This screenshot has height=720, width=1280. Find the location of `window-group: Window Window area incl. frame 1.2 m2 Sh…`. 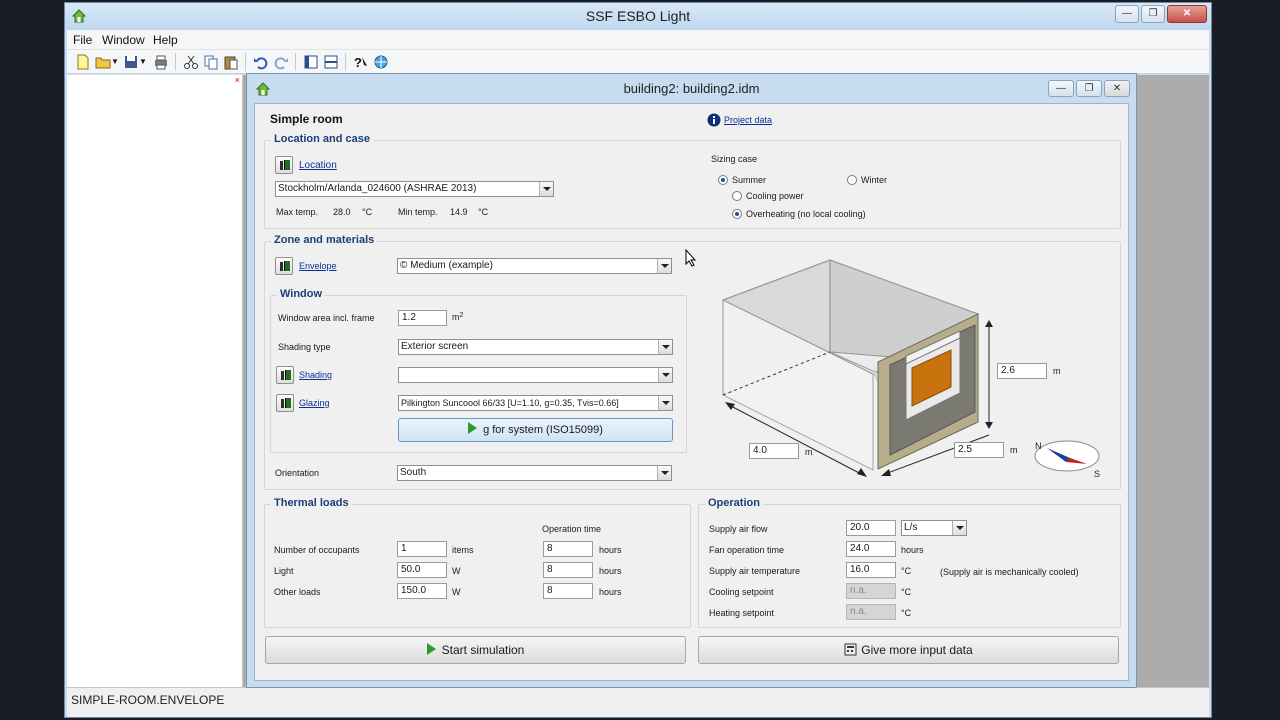

window-group: Window Window area incl. frame 1.2 m2 Sh… is located at coordinates (478, 370).